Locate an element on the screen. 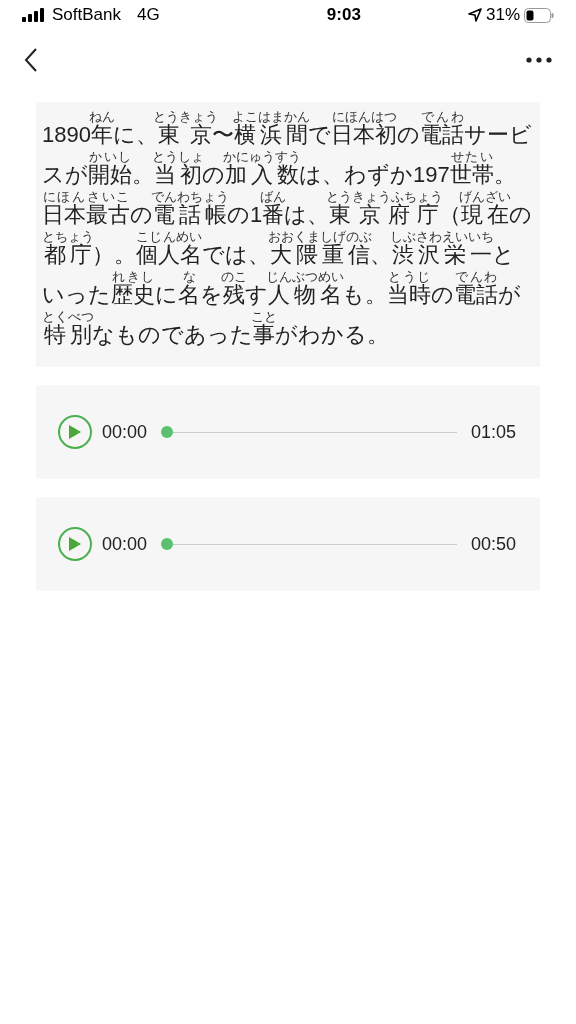 This screenshot has width=576, height=1024. duration-time: 00:50 is located at coordinates (493, 544).